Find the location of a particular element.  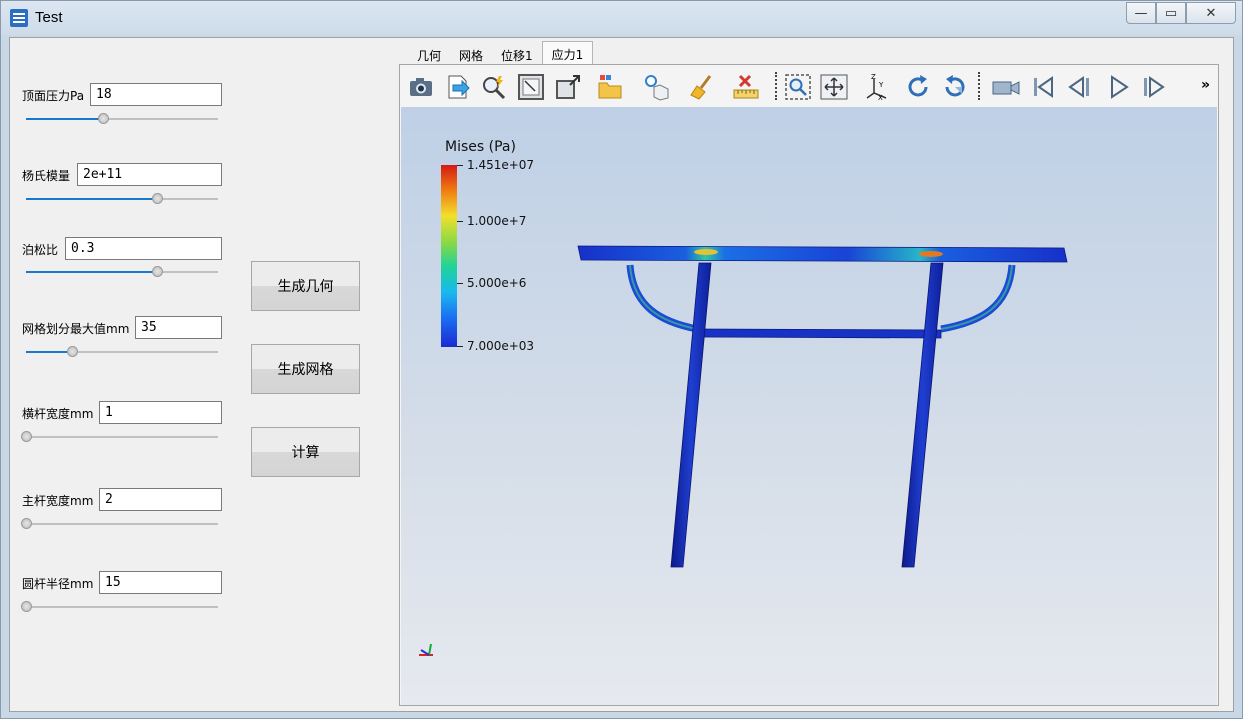

svg-text: Z is located at coordinates (873, 77).